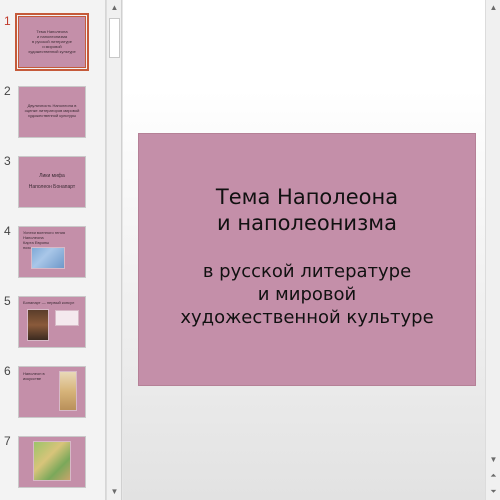 The height and width of the screenshot is (500, 500). What do you see at coordinates (7, 21) in the screenshot?
I see `thumbnail-number: 1` at bounding box center [7, 21].